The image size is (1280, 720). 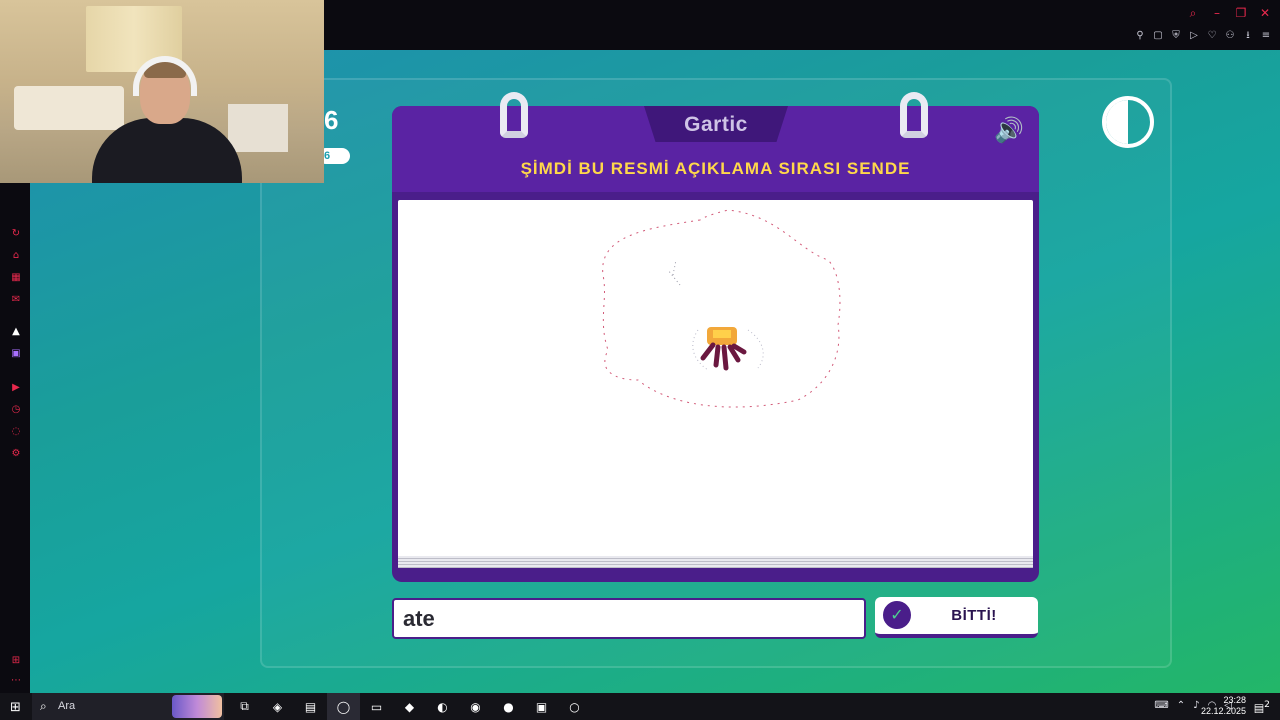 I want to click on notification-icon: ▤2, so click(x=1262, y=707).